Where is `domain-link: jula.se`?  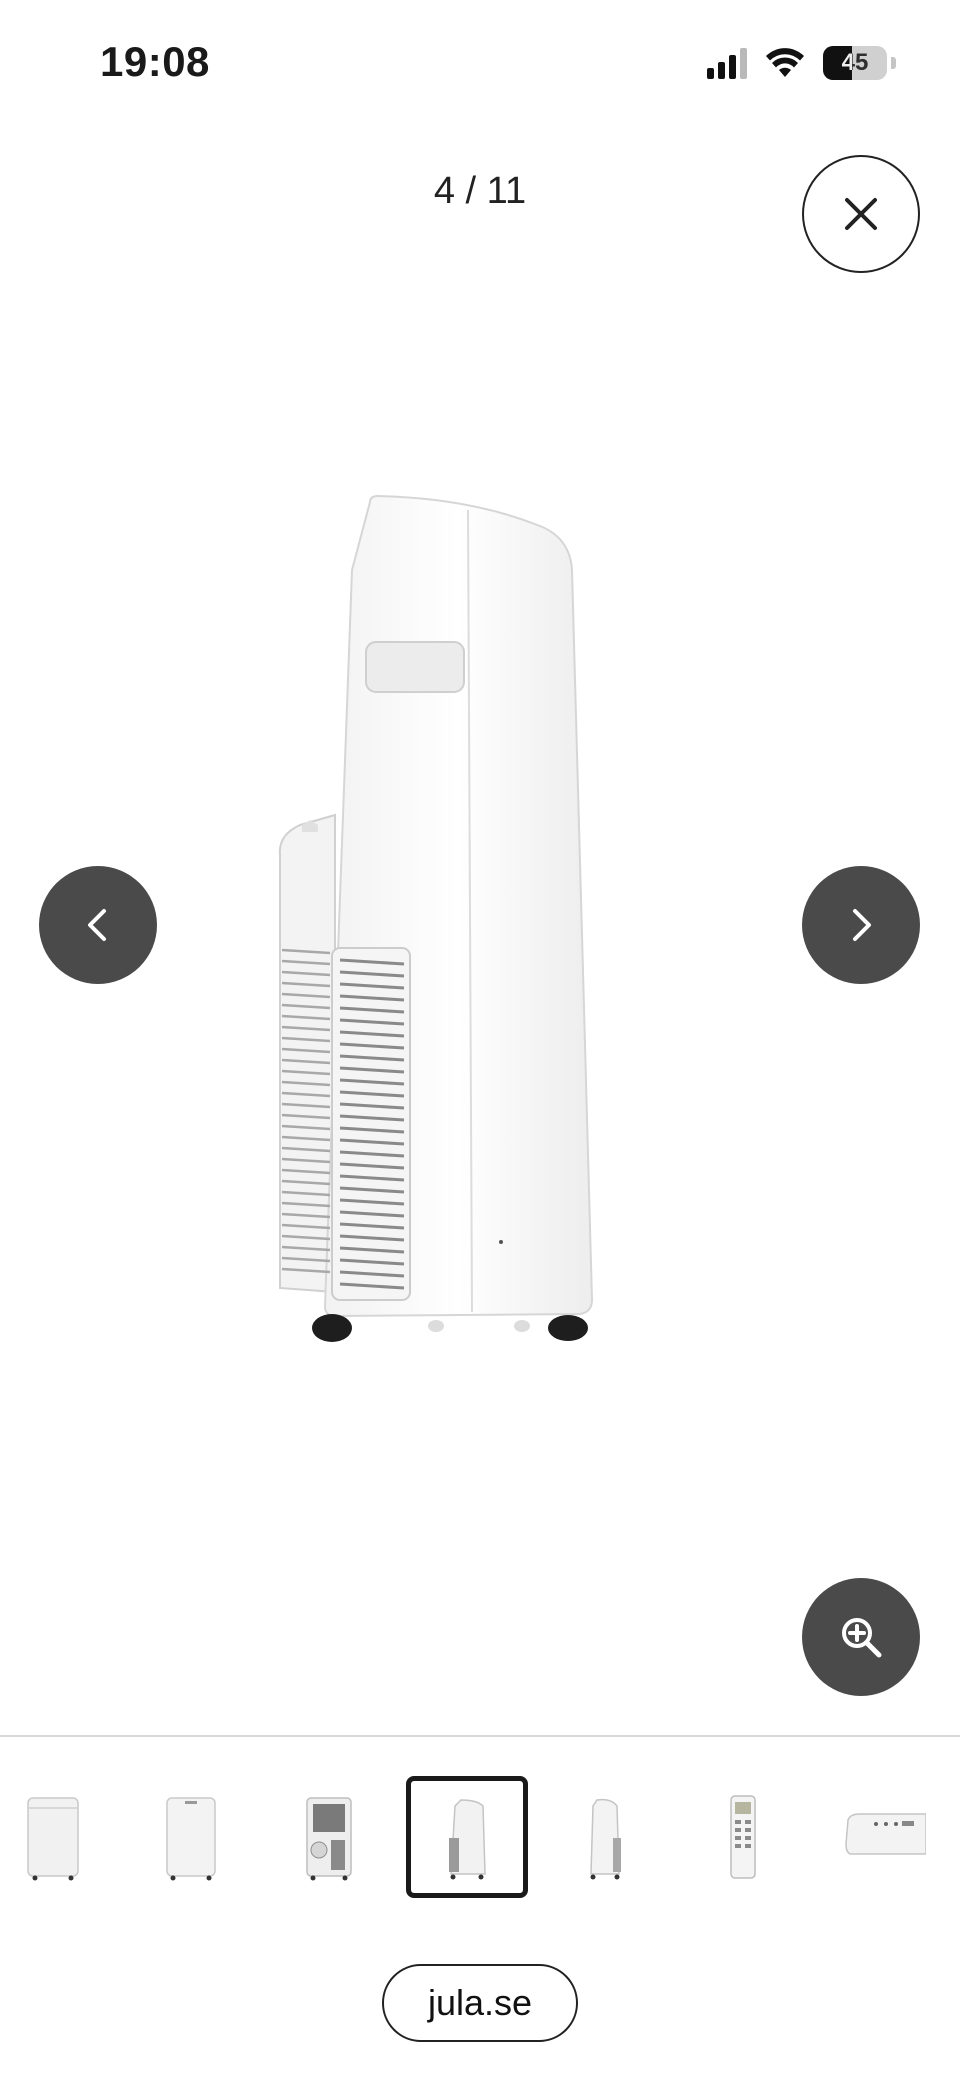 domain-link: jula.se is located at coordinates (480, 2003).